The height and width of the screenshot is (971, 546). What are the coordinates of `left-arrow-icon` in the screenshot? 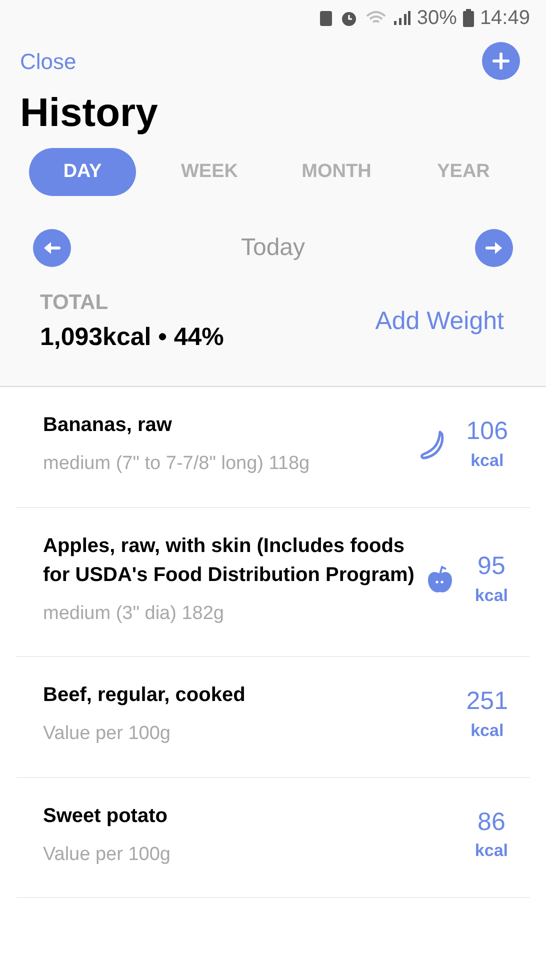 It's located at (52, 248).